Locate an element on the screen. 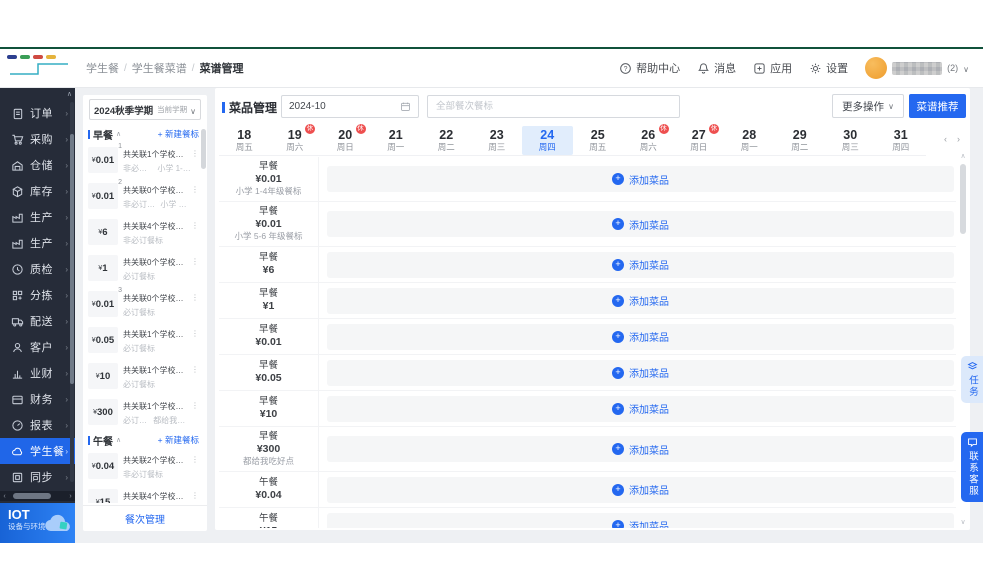 This screenshot has width=983, height=584. more-actions-button: 更多操作 is located at coordinates (868, 106).